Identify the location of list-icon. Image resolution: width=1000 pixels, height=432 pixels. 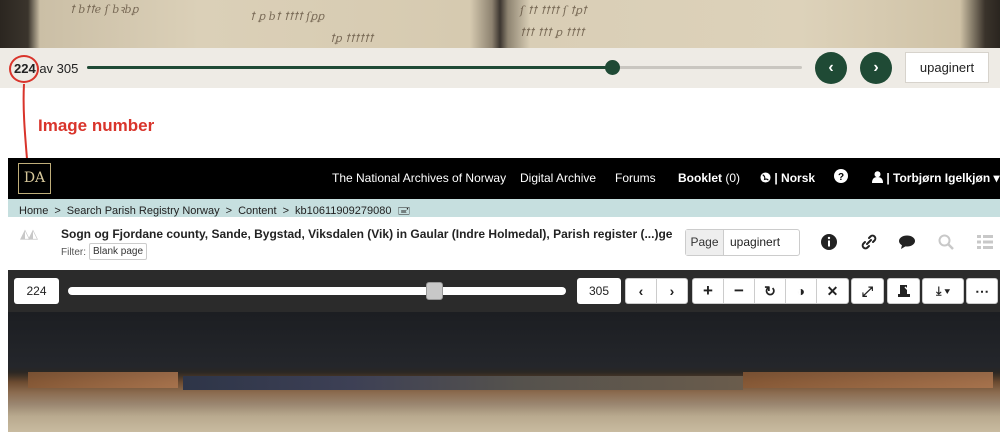
(985, 242).